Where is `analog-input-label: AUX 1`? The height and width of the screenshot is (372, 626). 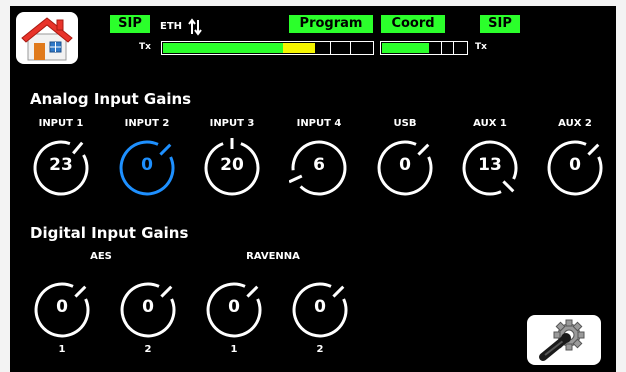
analog-input-label: AUX 1 is located at coordinates (490, 123).